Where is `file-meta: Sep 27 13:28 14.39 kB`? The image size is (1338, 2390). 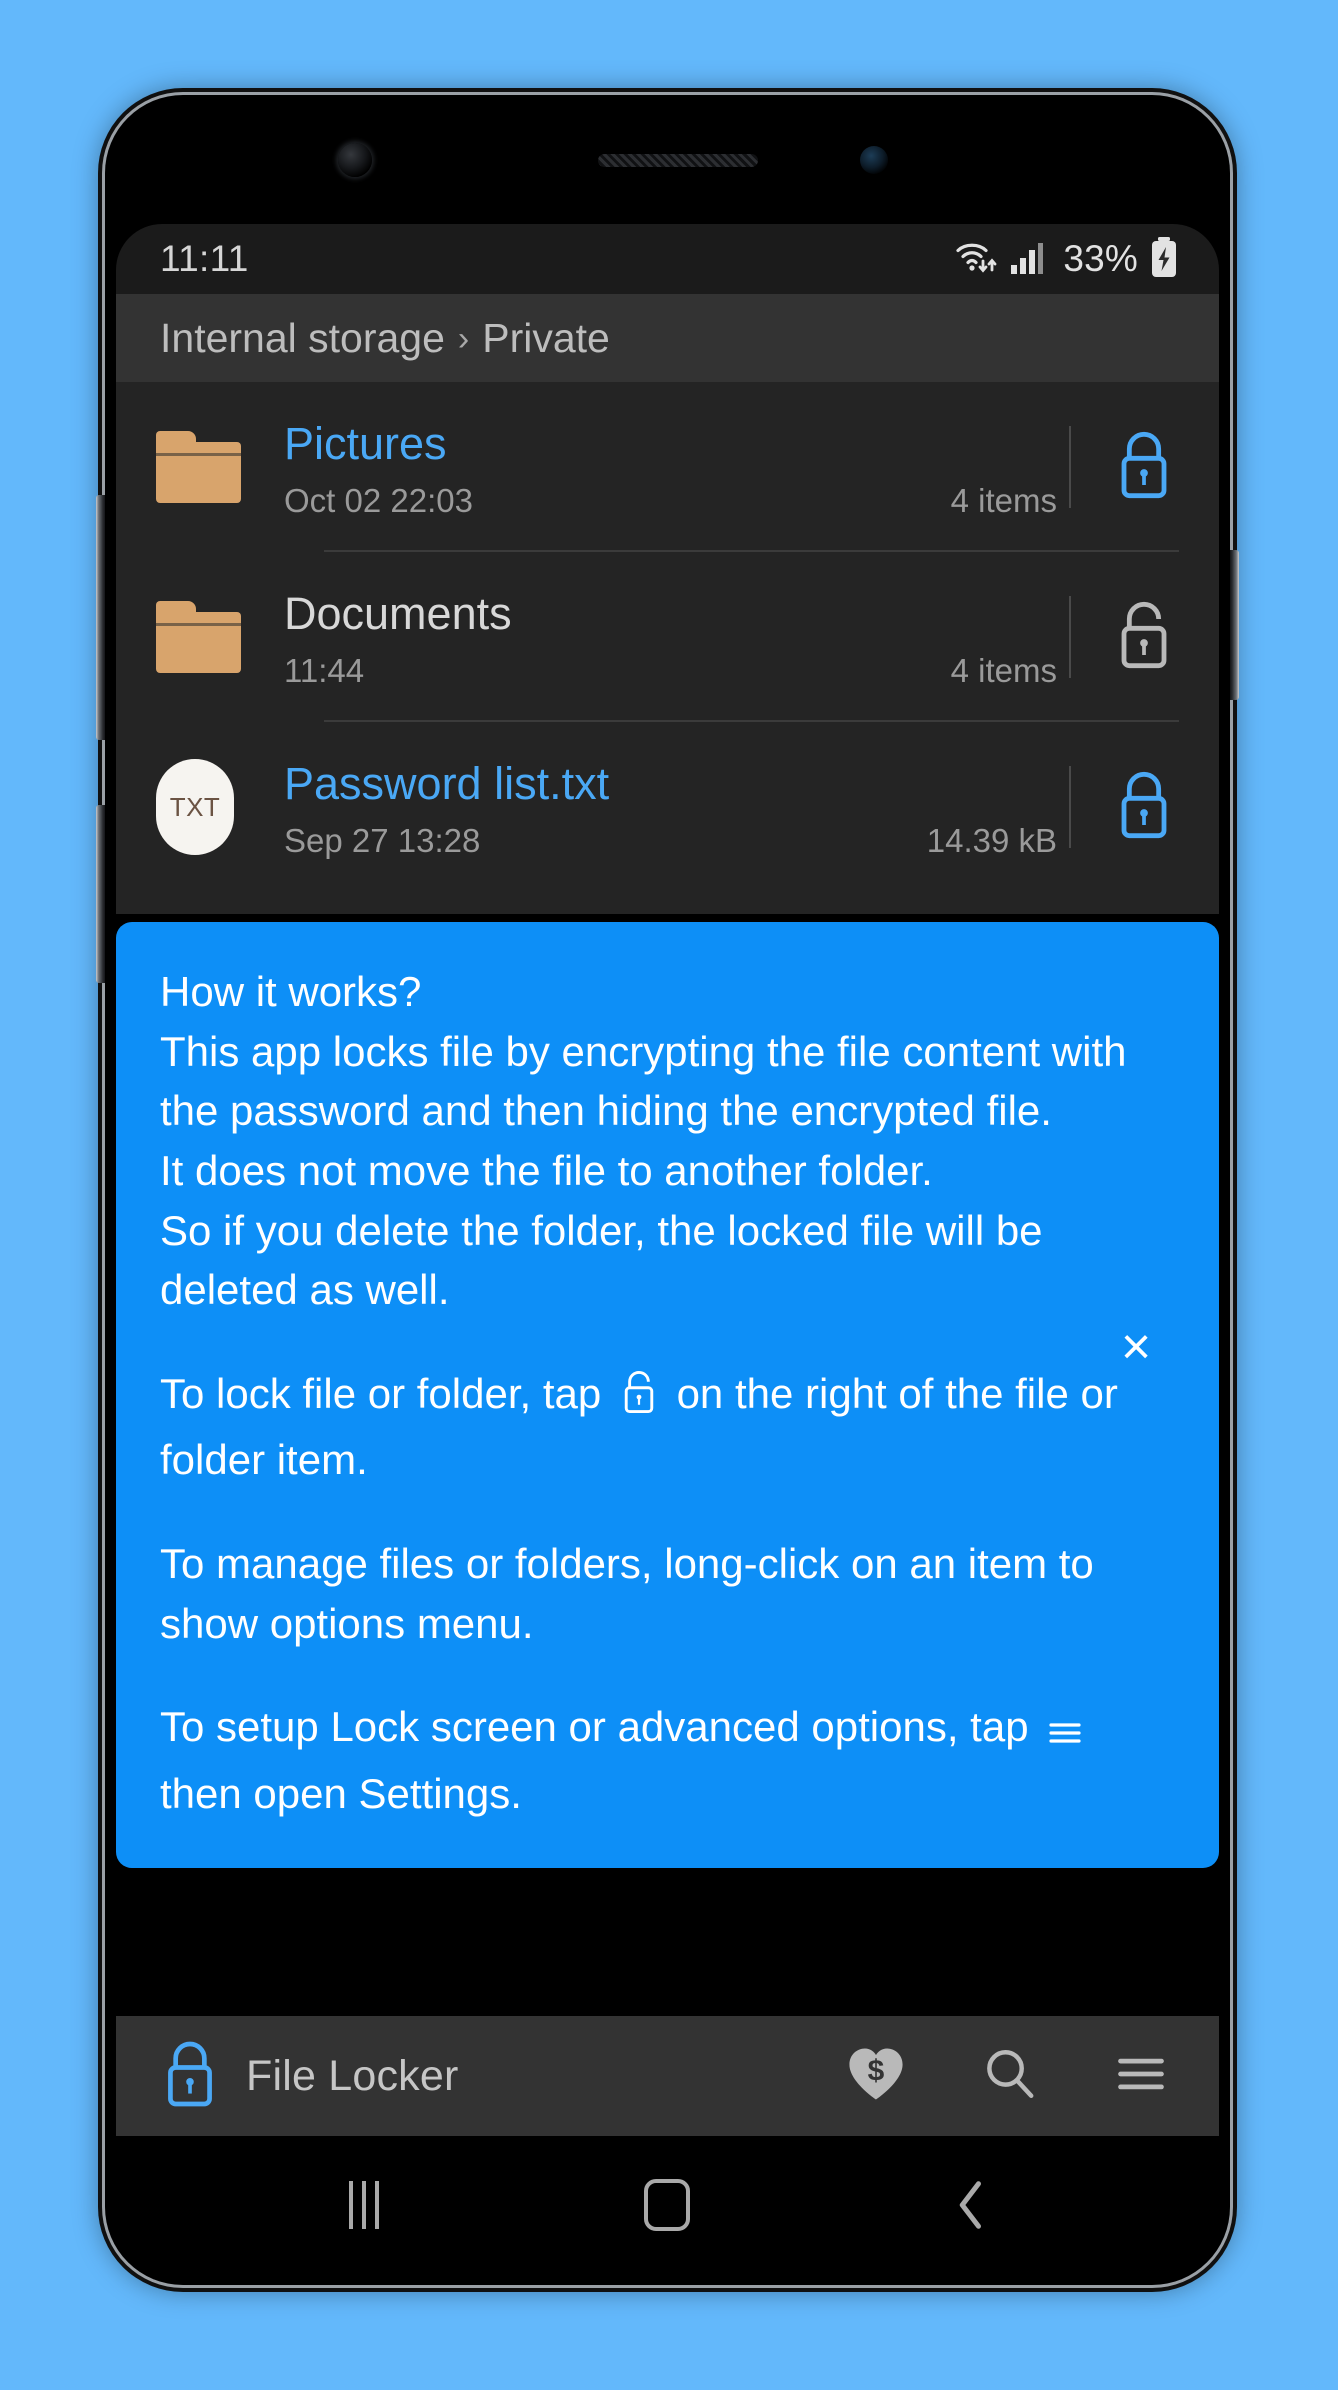
file-meta: Sep 27 13:28 14.39 kB is located at coordinates (676, 841).